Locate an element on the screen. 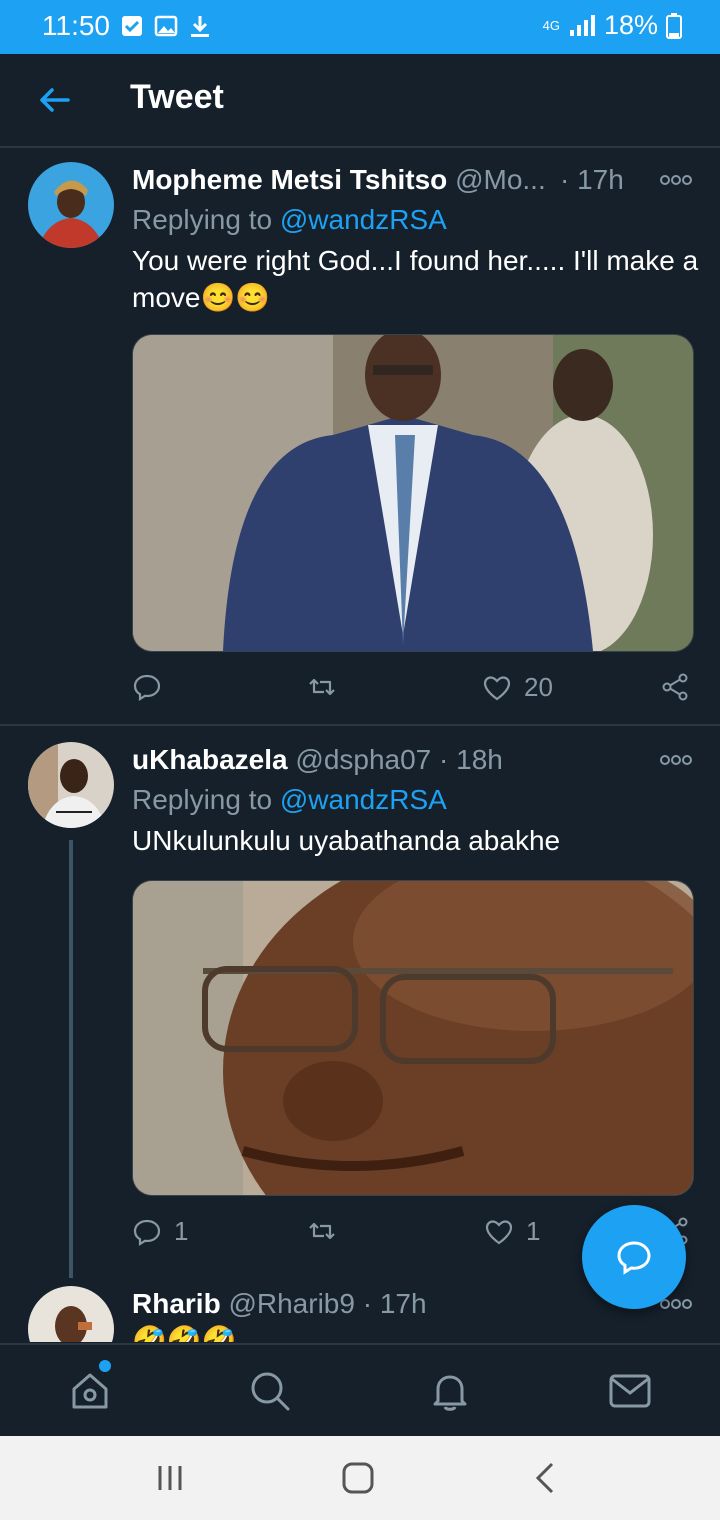  tweet-text: 🤣🤣🤣 is located at coordinates (184, 1333).